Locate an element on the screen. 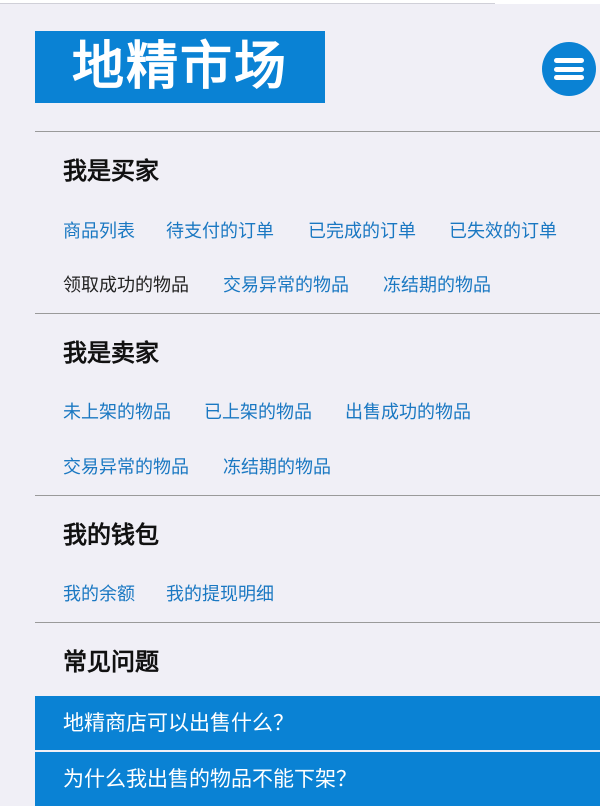 The image size is (600, 806). buyer-link-pending-orders: 待支付的订单 is located at coordinates (220, 232).